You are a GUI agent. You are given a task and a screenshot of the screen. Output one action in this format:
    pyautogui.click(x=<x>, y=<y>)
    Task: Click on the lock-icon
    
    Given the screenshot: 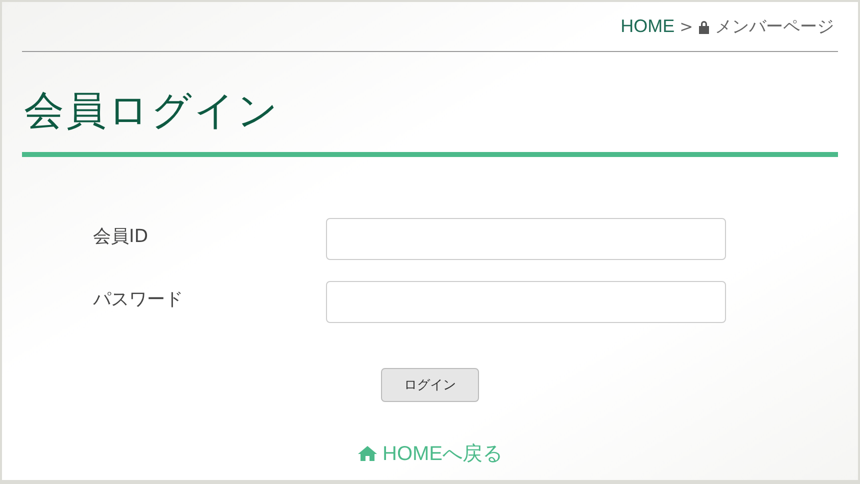 What is the action you would take?
    pyautogui.click(x=704, y=27)
    